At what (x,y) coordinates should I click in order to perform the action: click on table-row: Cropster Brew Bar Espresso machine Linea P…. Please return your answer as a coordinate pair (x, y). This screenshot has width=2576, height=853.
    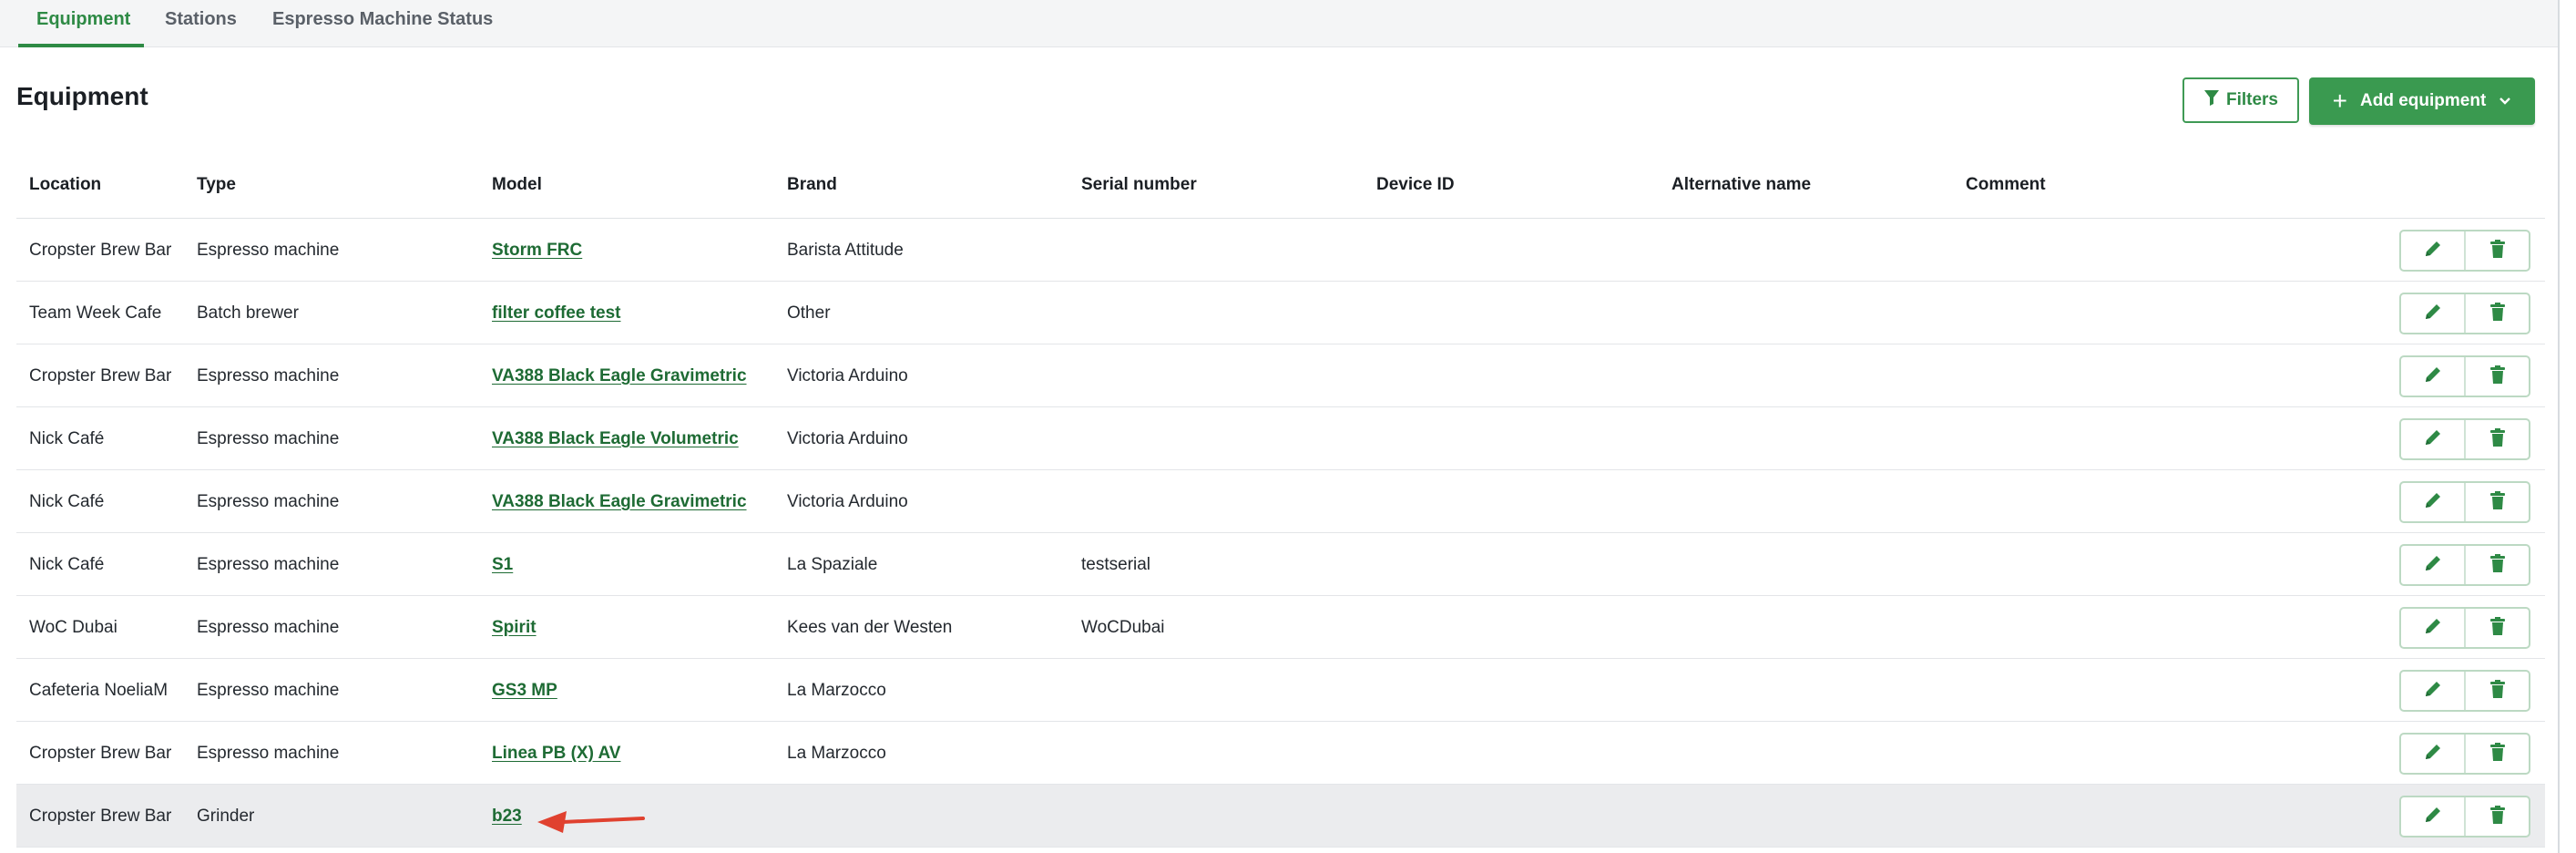
    Looking at the image, I should click on (1280, 753).